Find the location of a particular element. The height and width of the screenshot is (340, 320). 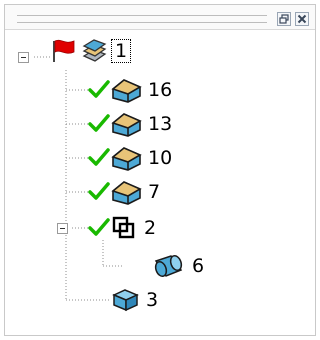

tree-node-label: 16 is located at coordinates (160, 90).